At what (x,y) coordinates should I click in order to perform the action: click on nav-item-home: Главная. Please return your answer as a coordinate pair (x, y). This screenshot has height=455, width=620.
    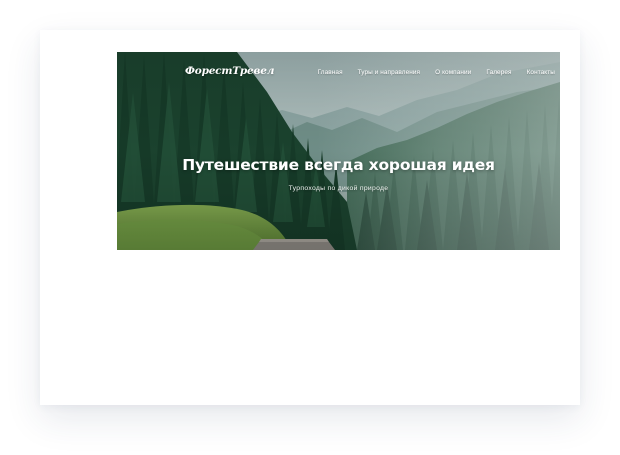
    Looking at the image, I should click on (330, 72).